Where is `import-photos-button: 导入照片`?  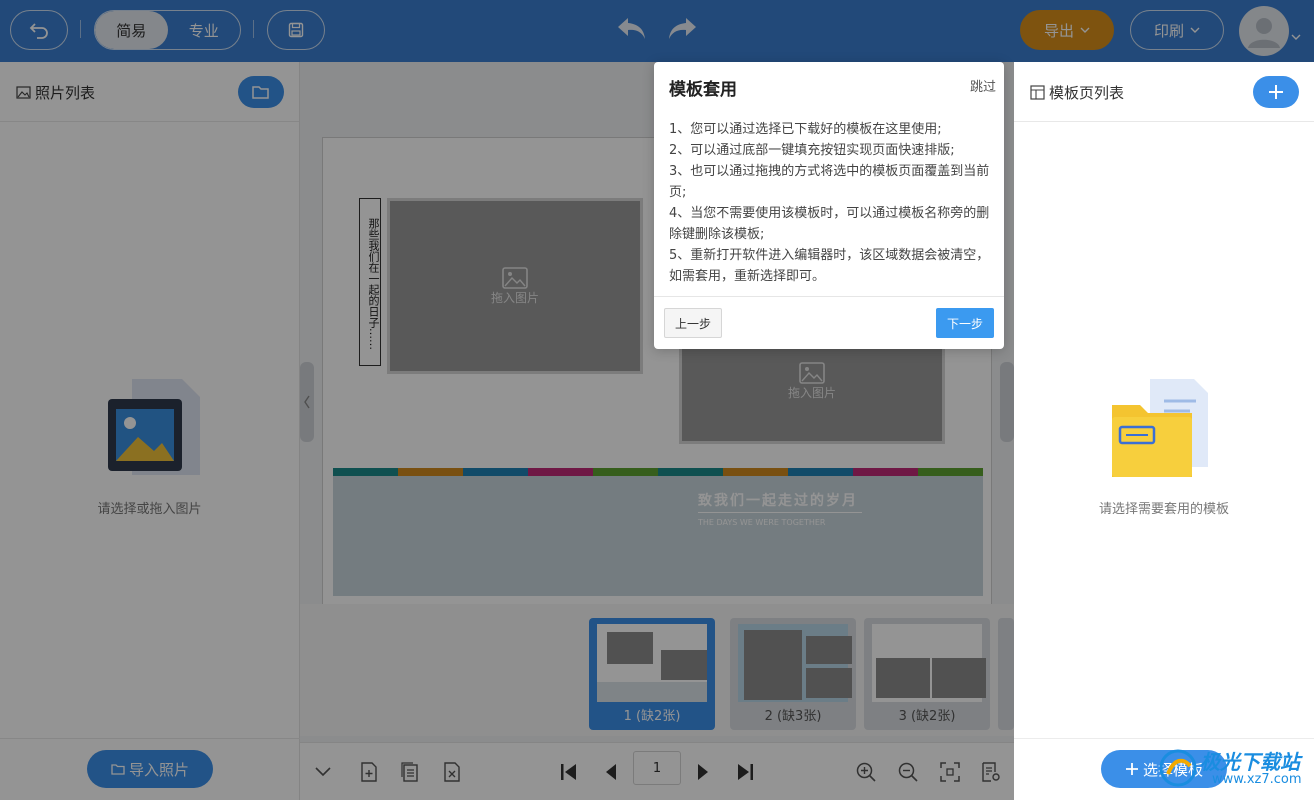 import-photos-button: 导入照片 is located at coordinates (150, 769).